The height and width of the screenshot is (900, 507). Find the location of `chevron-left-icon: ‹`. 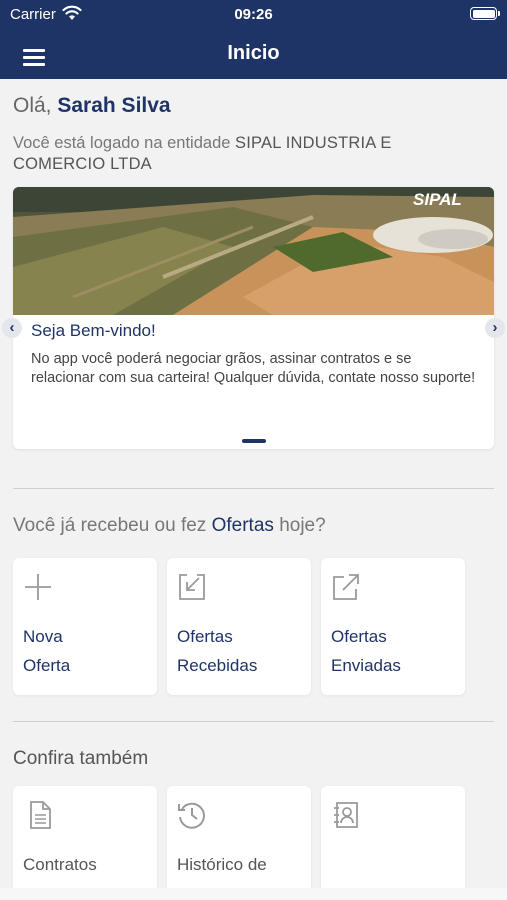

chevron-left-icon: ‹ is located at coordinates (12, 327).